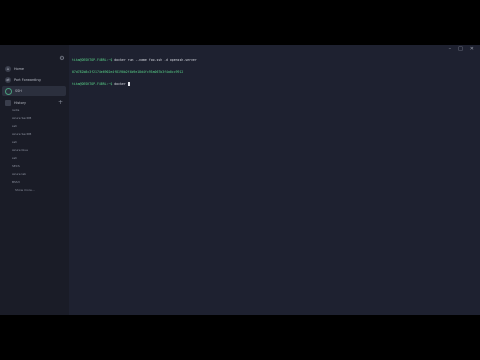  Describe the element at coordinates (60, 103) in the screenshot. I see `add-icon: +` at that location.